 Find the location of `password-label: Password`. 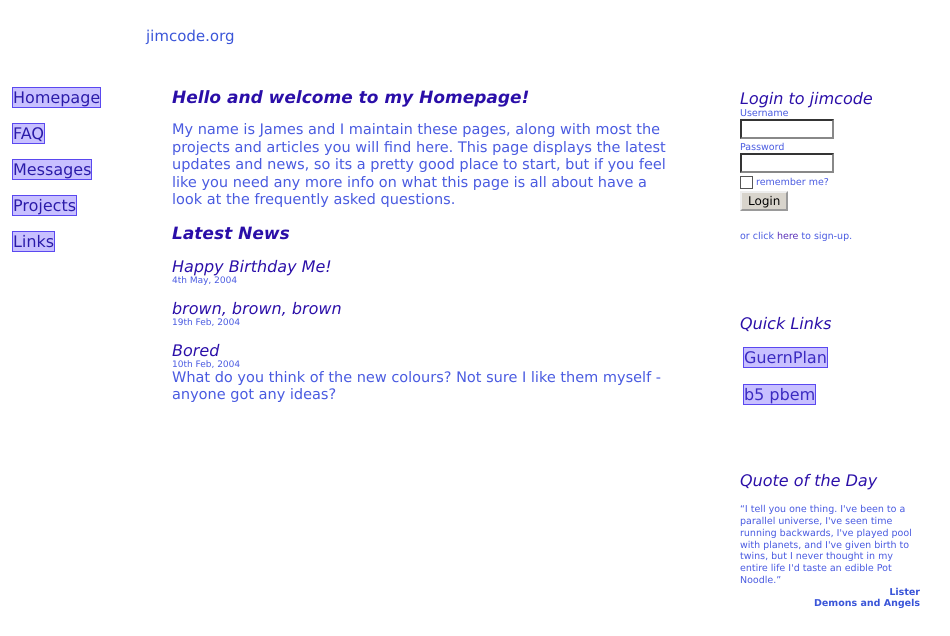

password-label: Password is located at coordinates (763, 148).